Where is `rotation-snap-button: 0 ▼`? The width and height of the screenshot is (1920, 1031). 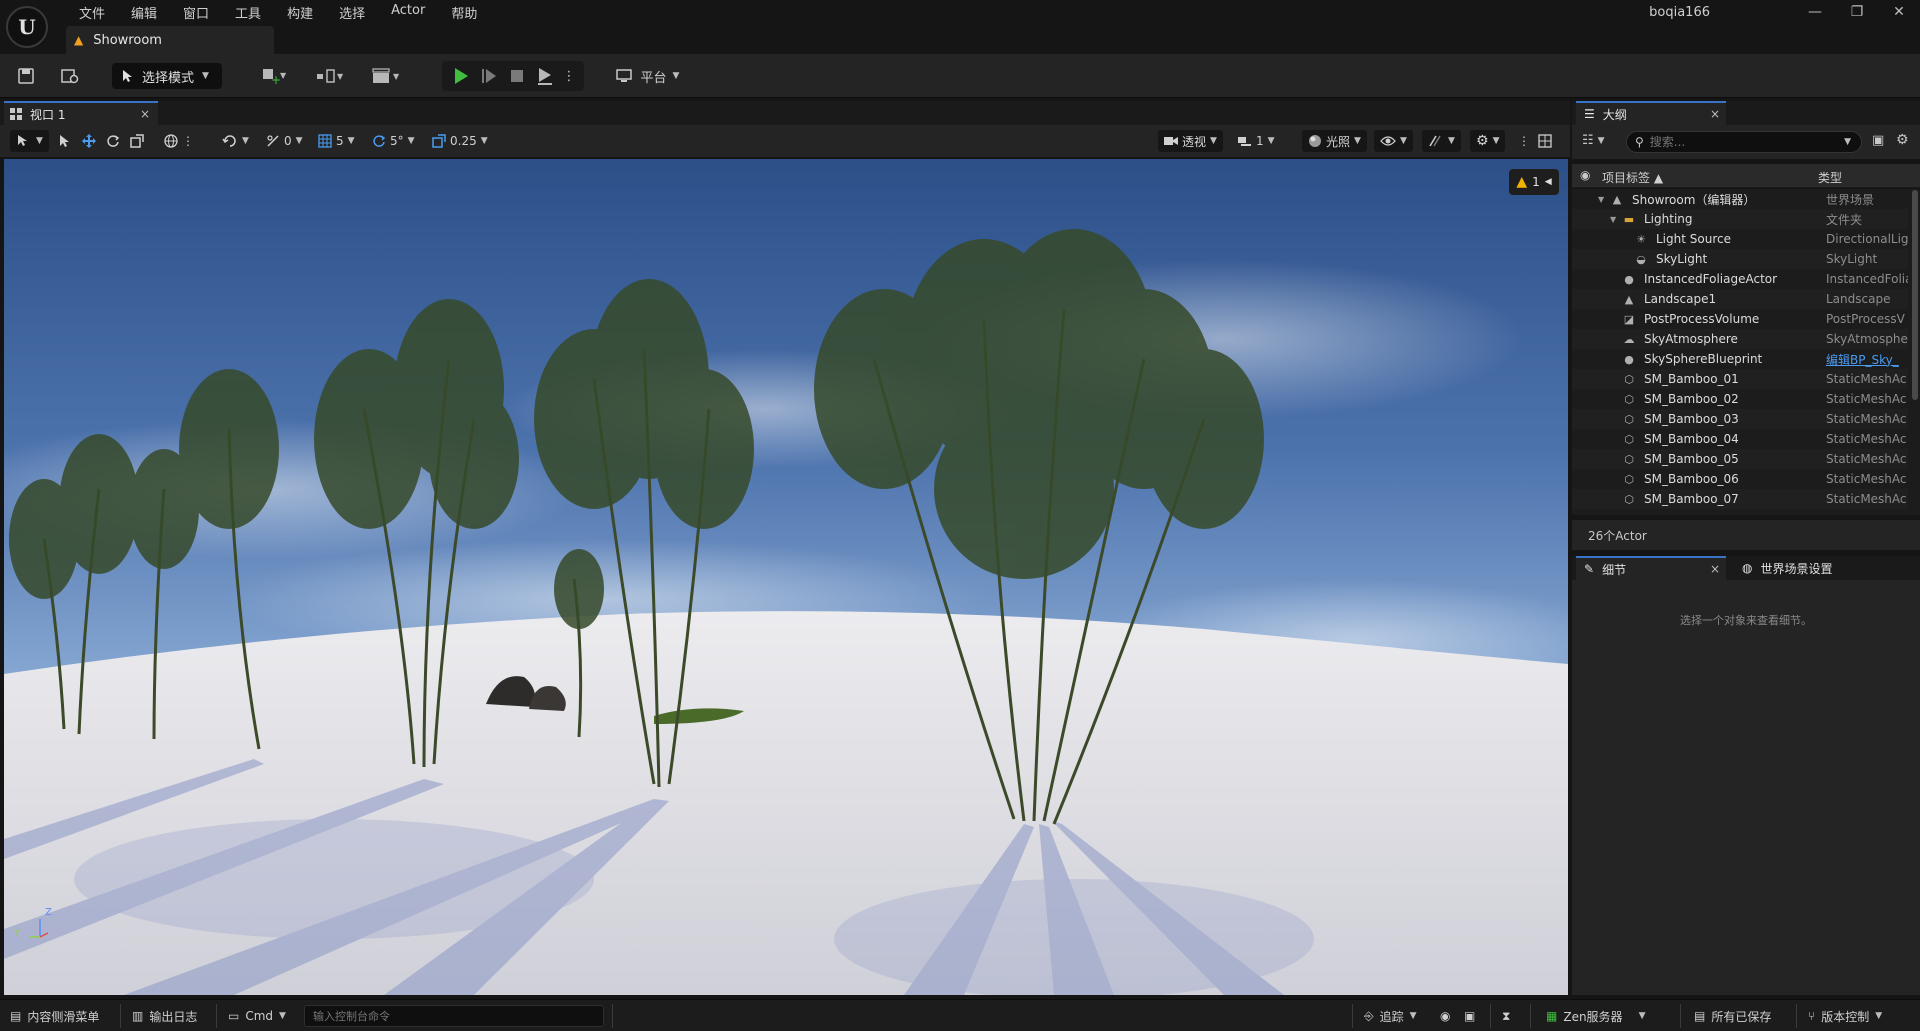 rotation-snap-button: 0 ▼ is located at coordinates (284, 141).